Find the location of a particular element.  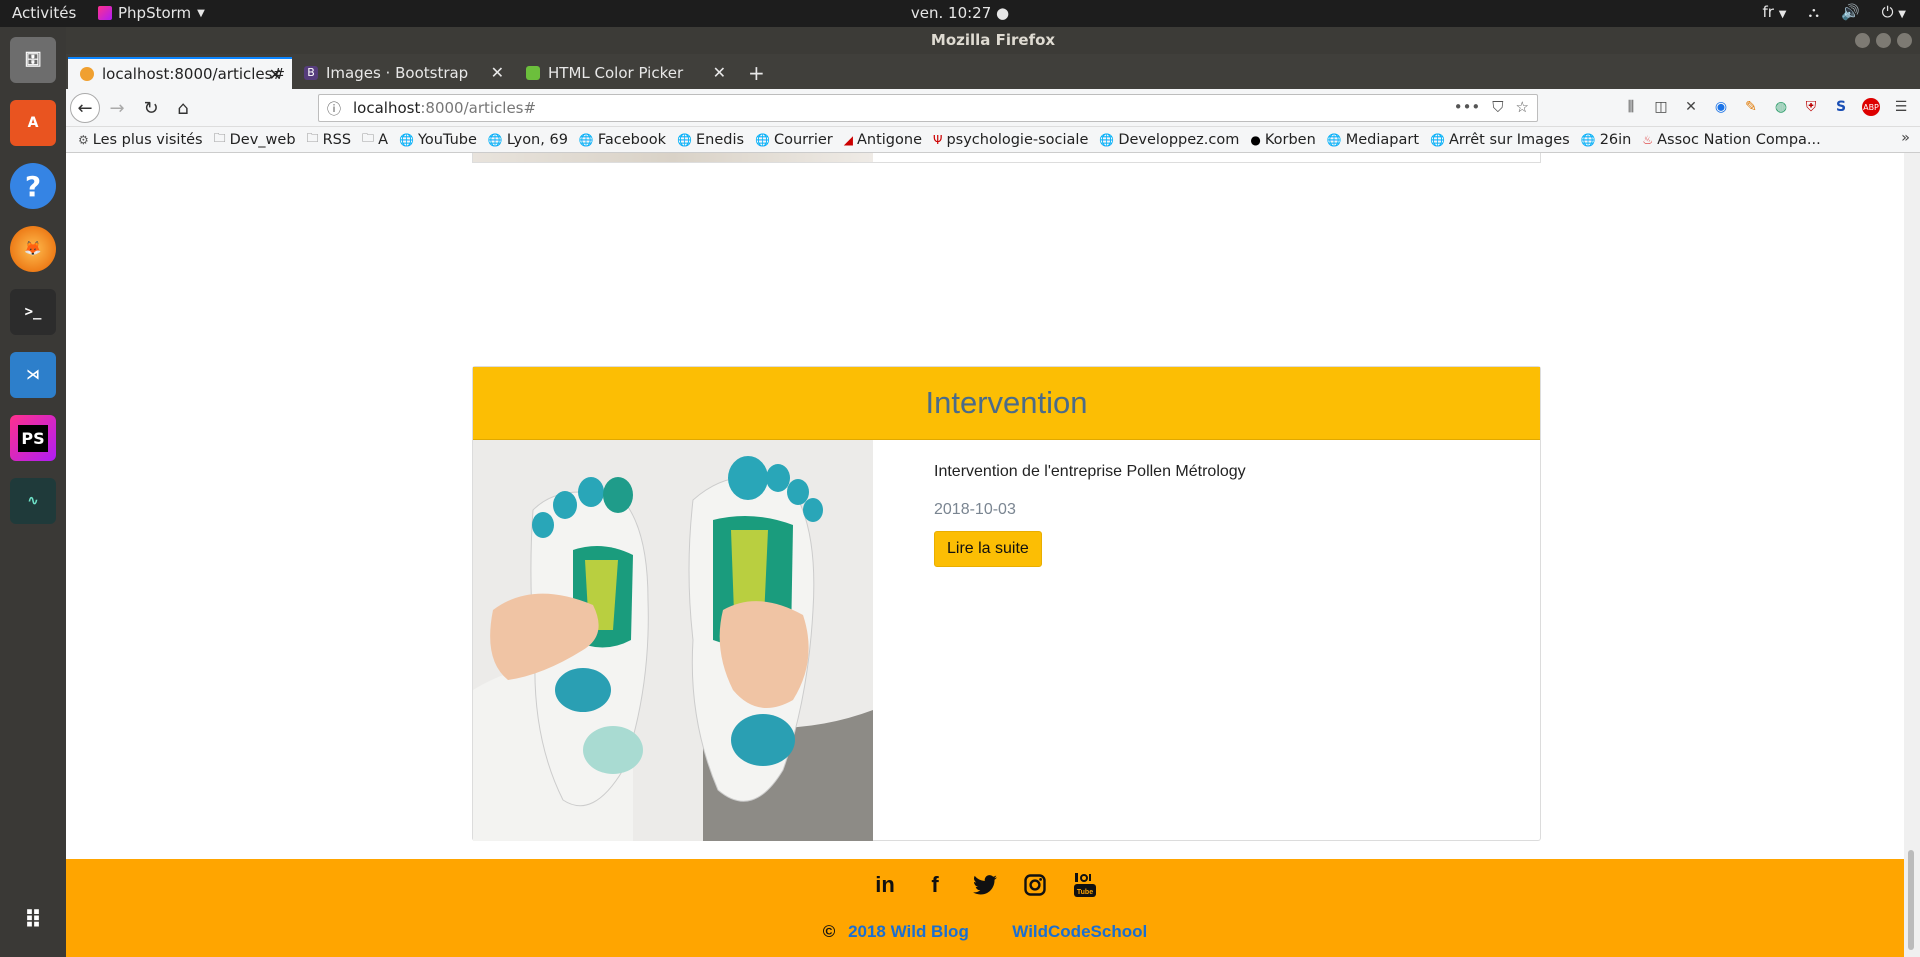

phpstorm-icon: PS is located at coordinates (33, 438).